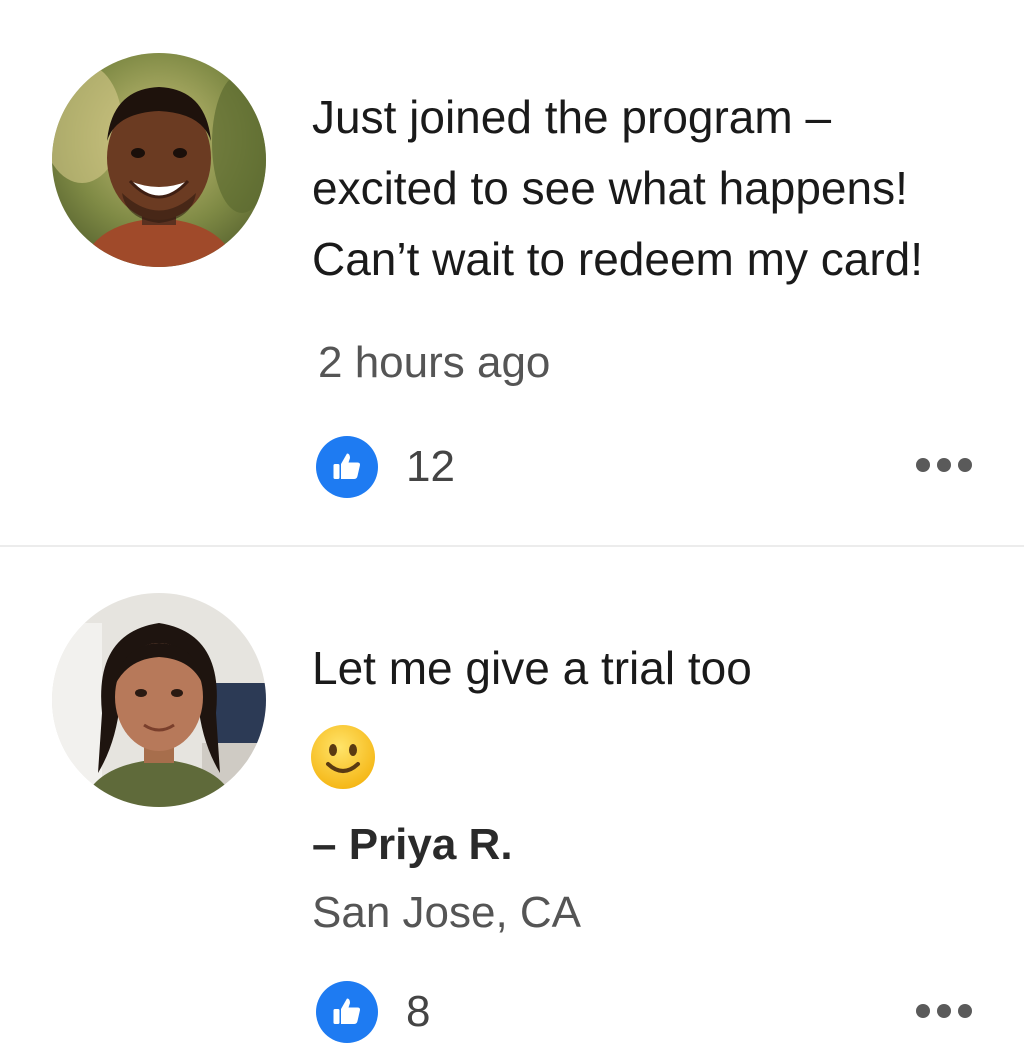 The height and width of the screenshot is (1043, 1024). What do you see at coordinates (572, 117) in the screenshot?
I see `post-text-line: Just joined the program –` at bounding box center [572, 117].